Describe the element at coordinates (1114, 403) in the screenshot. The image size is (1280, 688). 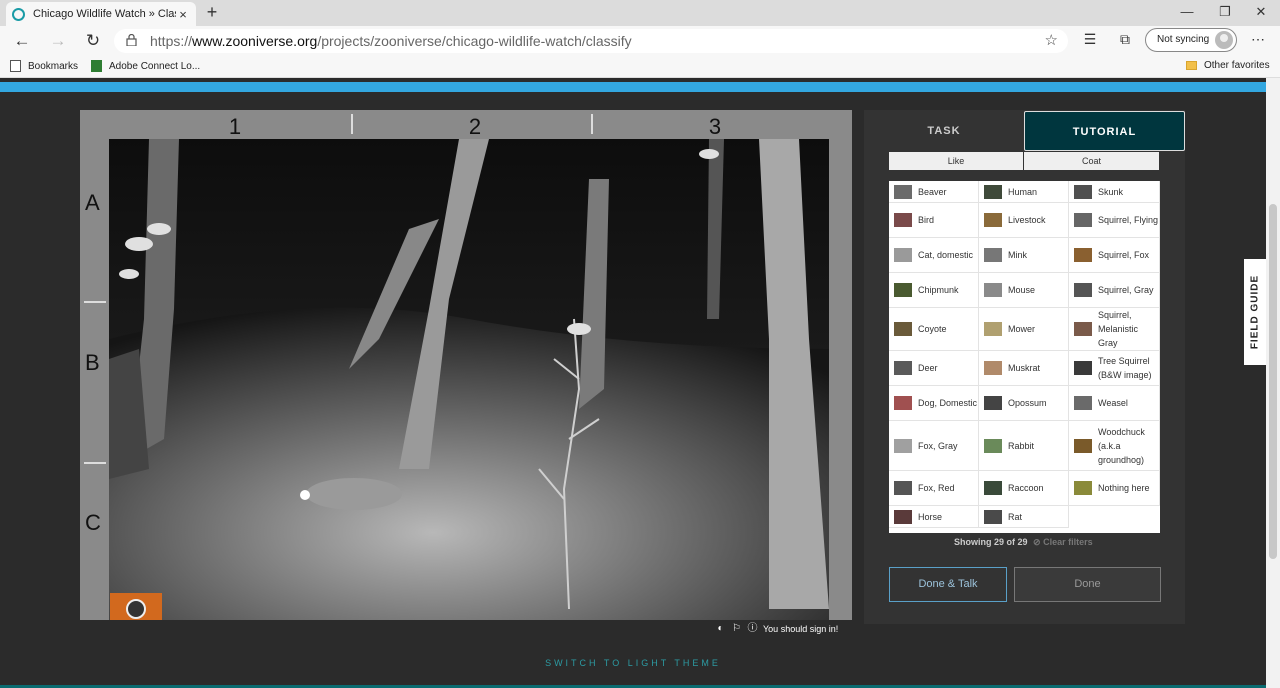
I see `species-choice: Weasel` at that location.